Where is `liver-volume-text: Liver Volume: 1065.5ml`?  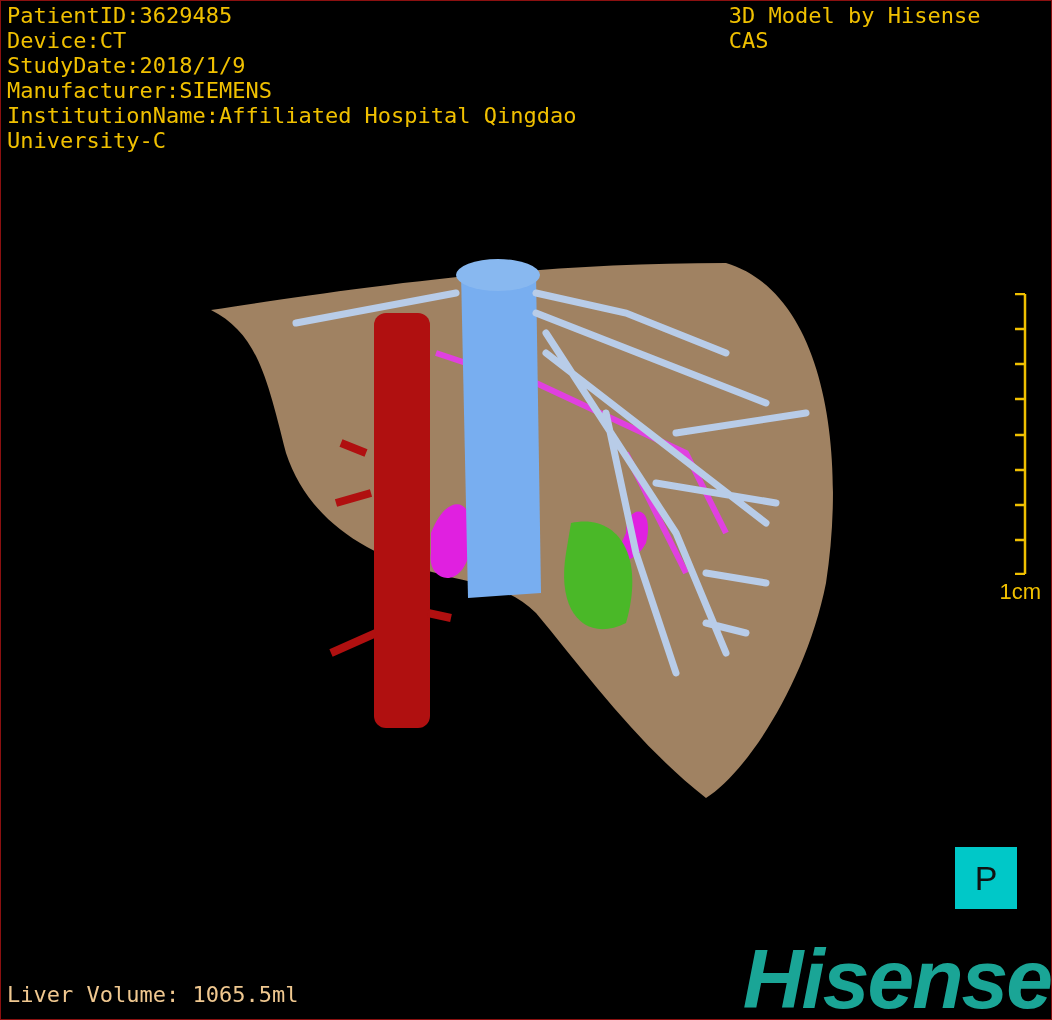 liver-volume-text: Liver Volume: 1065.5ml is located at coordinates (153, 995).